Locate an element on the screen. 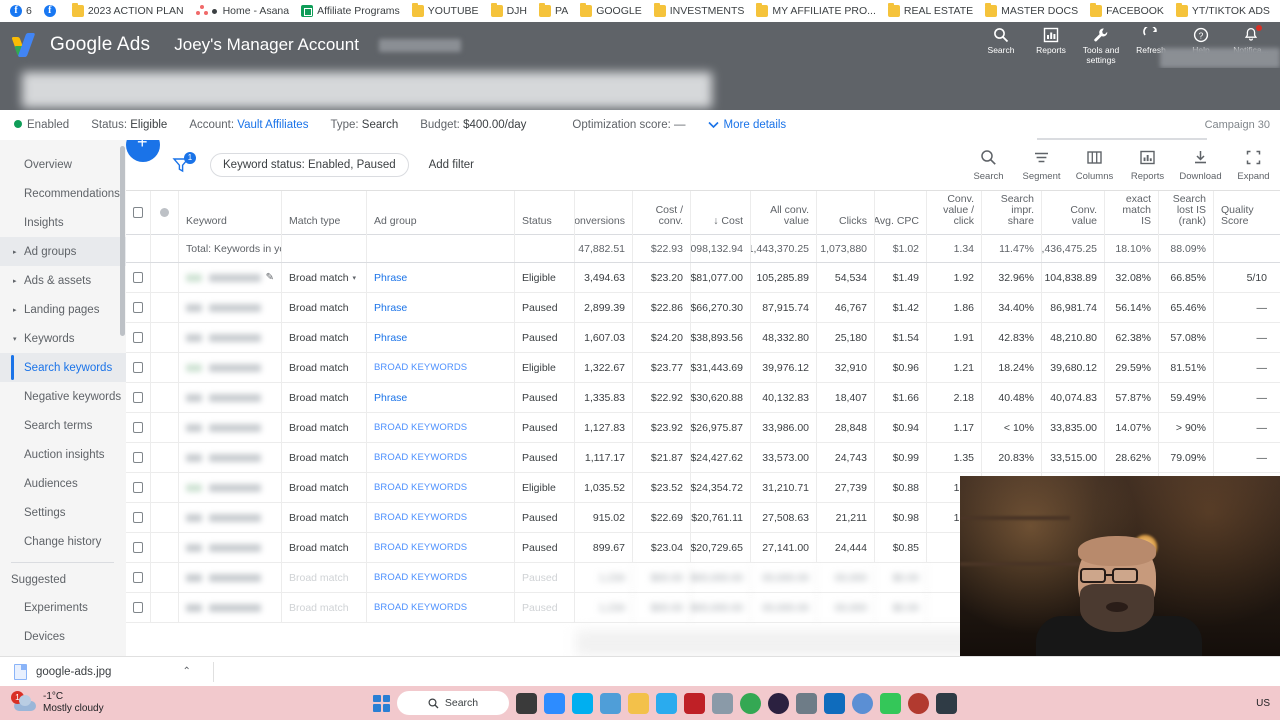  col-cost-per-conv: Cost / conv. is located at coordinates (662, 212).